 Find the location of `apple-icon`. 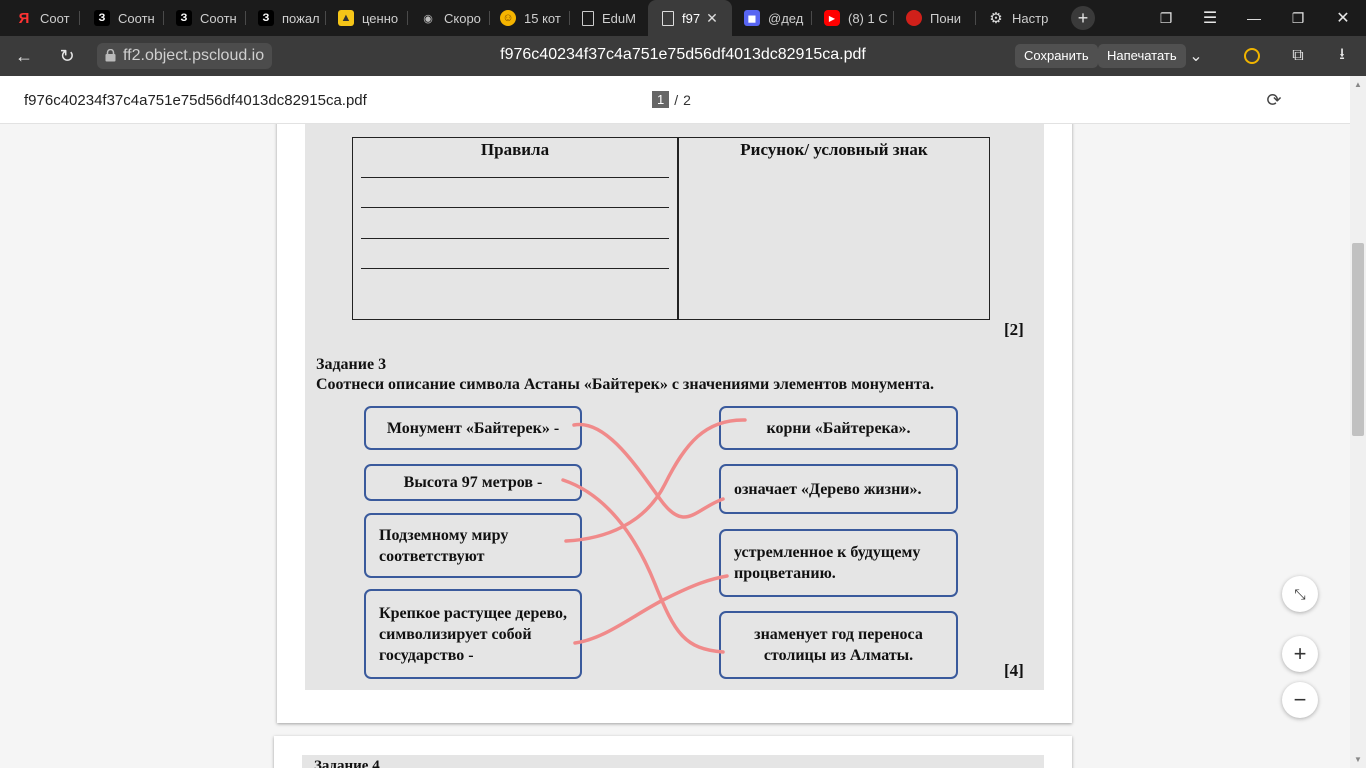

apple-icon is located at coordinates (914, 18).